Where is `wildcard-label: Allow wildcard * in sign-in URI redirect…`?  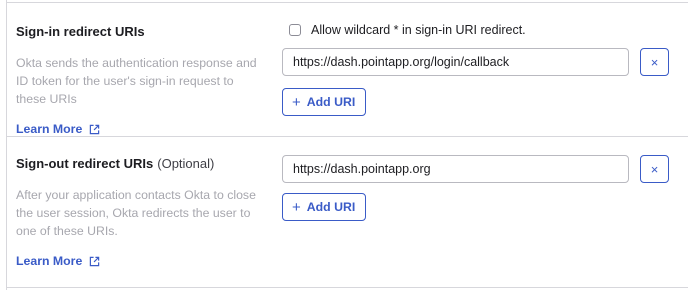
wildcard-label: Allow wildcard * in sign-in URI redirect… is located at coordinates (418, 30).